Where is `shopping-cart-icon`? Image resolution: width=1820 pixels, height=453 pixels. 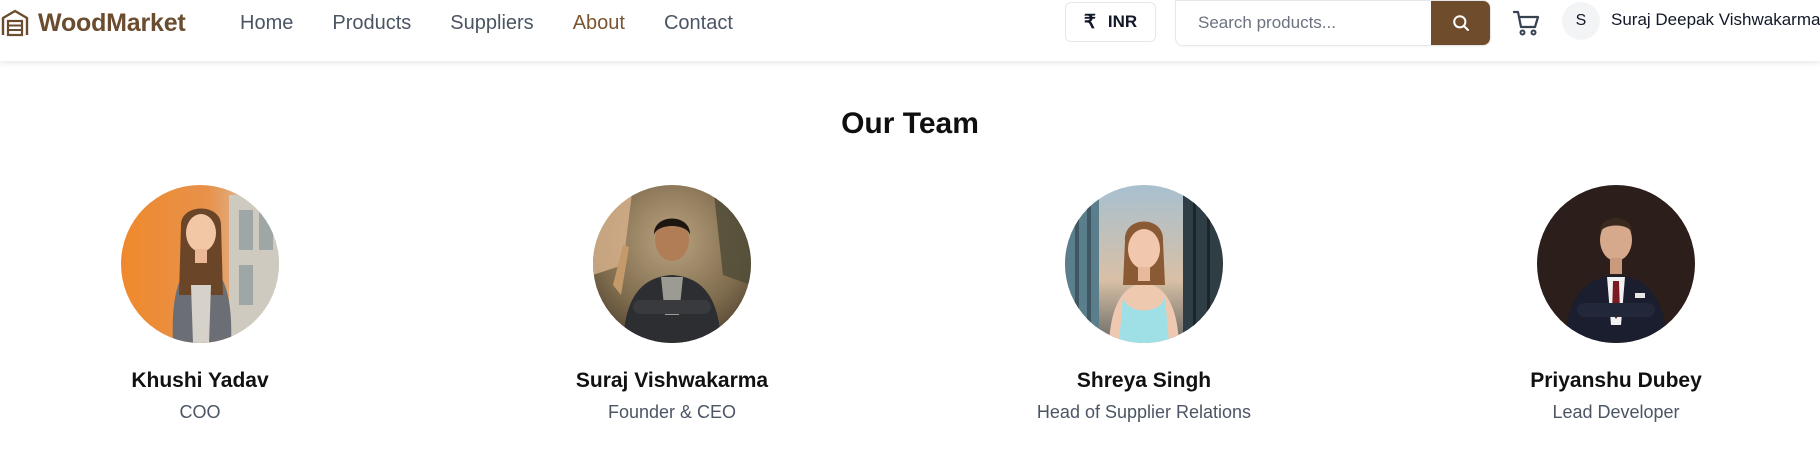
shopping-cart-icon is located at coordinates (1526, 23).